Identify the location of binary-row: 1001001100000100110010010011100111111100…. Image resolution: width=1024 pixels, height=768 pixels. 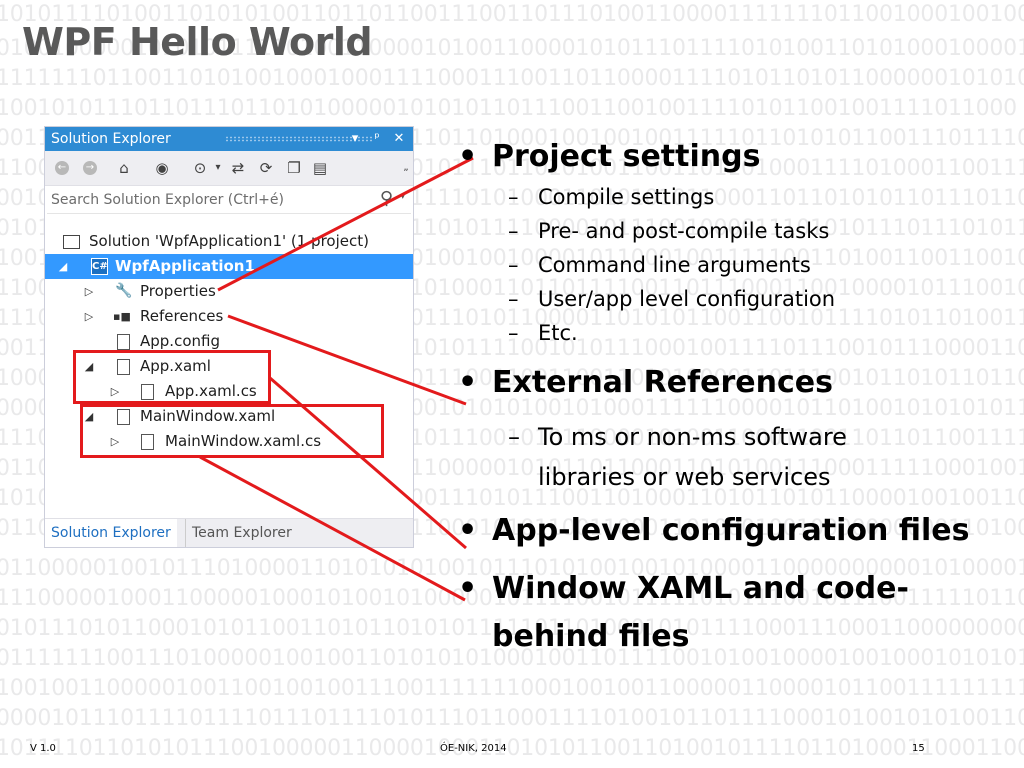
(512, 688).